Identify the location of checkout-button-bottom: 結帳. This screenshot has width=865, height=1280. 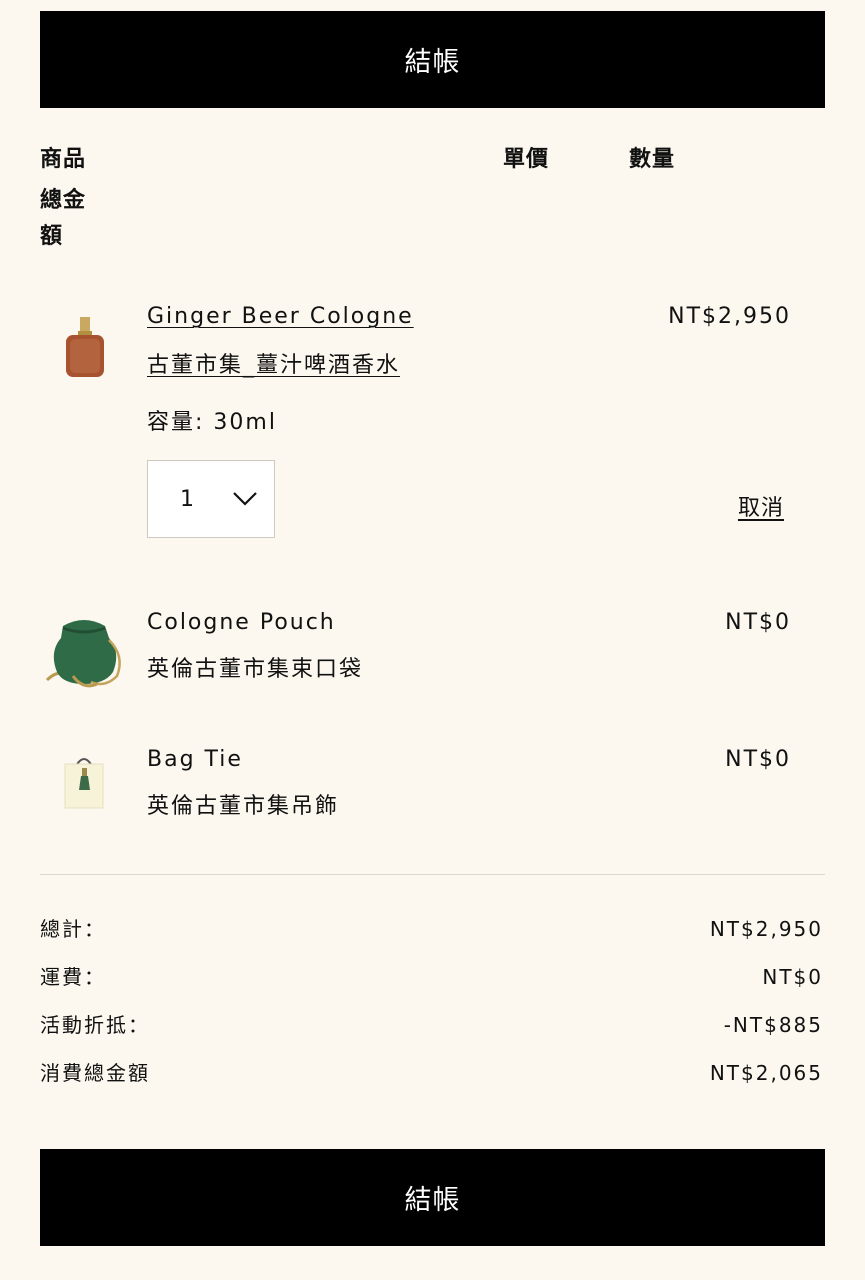
(432, 1197).